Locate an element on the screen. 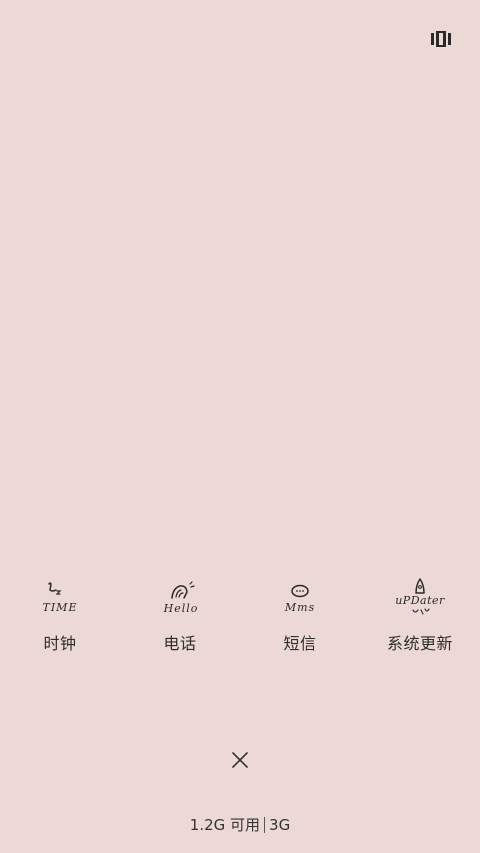 The height and width of the screenshot is (853, 480). updater-icon-text: uPDater is located at coordinates (420, 600).